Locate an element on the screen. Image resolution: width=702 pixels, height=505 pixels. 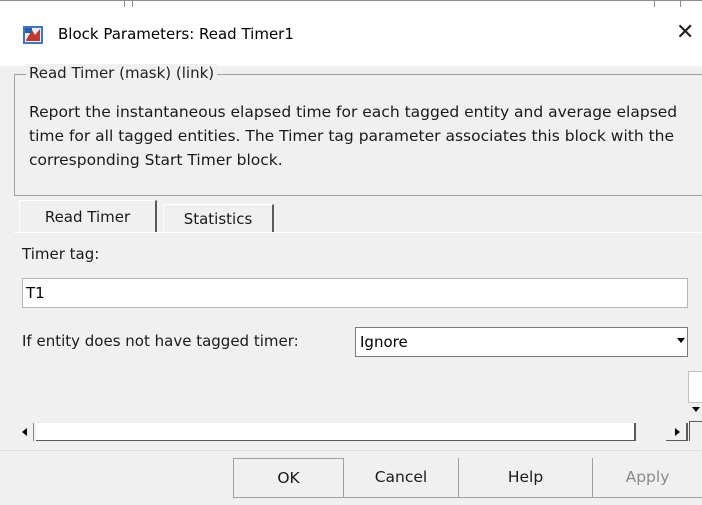
untagged-timer-value: Ignore is located at coordinates (384, 342).